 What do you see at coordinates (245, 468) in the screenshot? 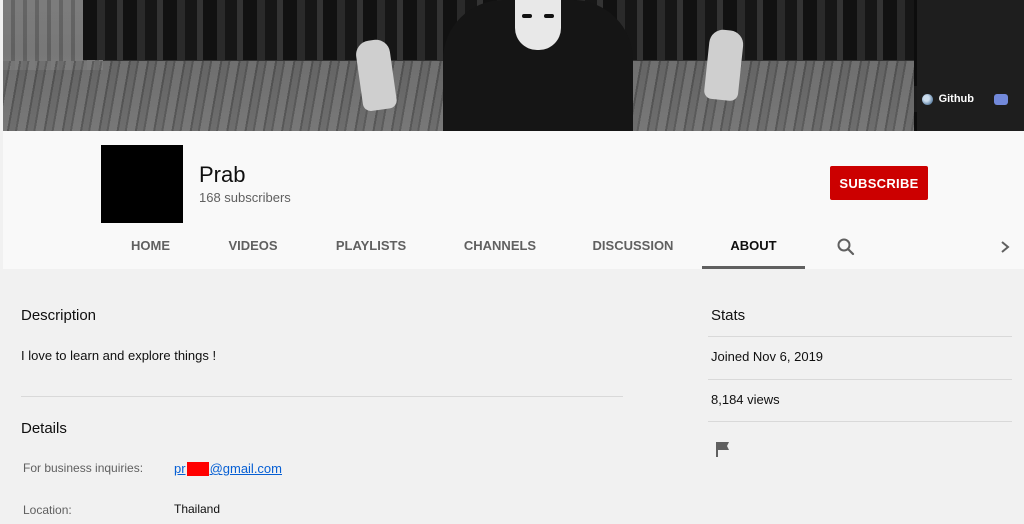
I see `email-suffix: @gmail.com` at bounding box center [245, 468].